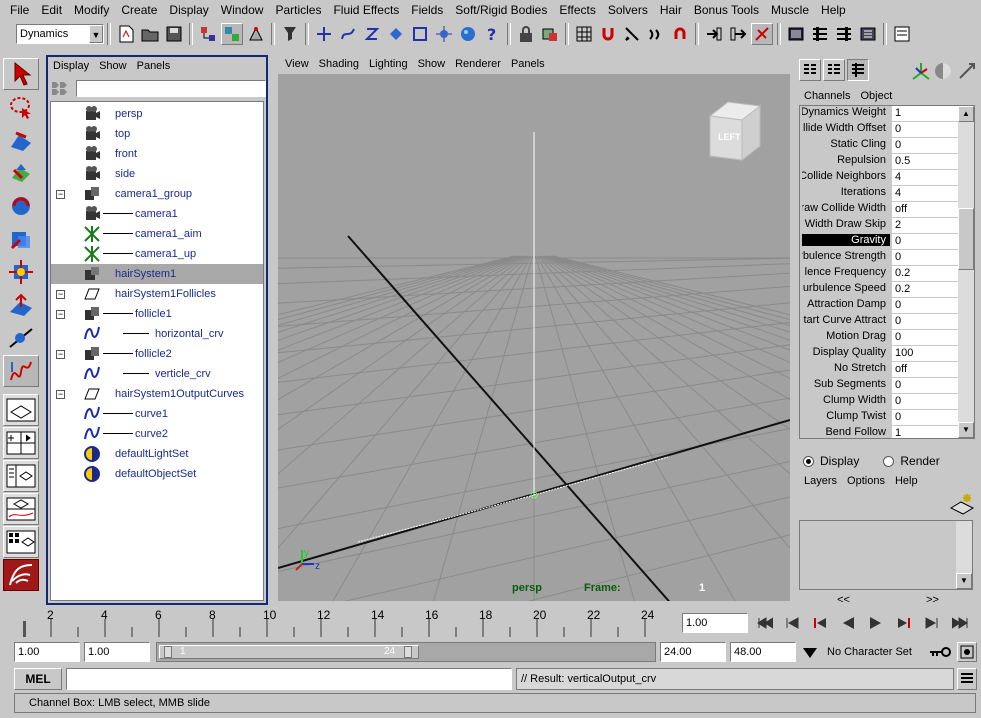  Describe the element at coordinates (656, 34) in the screenshot. I see `wave-icon` at that location.